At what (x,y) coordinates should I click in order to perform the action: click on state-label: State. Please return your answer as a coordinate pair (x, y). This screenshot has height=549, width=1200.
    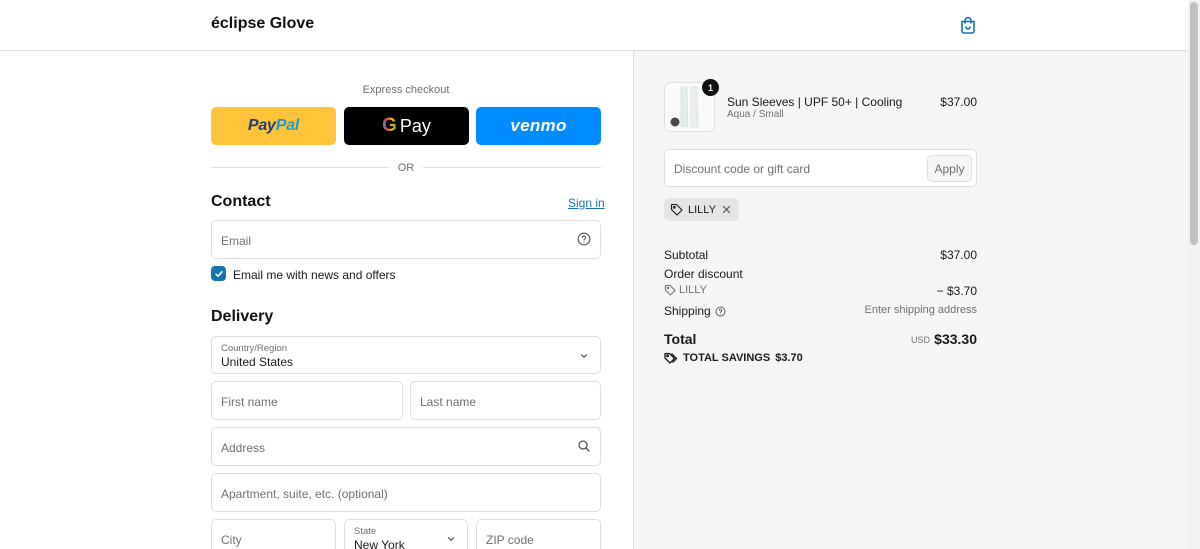
    Looking at the image, I should click on (365, 531).